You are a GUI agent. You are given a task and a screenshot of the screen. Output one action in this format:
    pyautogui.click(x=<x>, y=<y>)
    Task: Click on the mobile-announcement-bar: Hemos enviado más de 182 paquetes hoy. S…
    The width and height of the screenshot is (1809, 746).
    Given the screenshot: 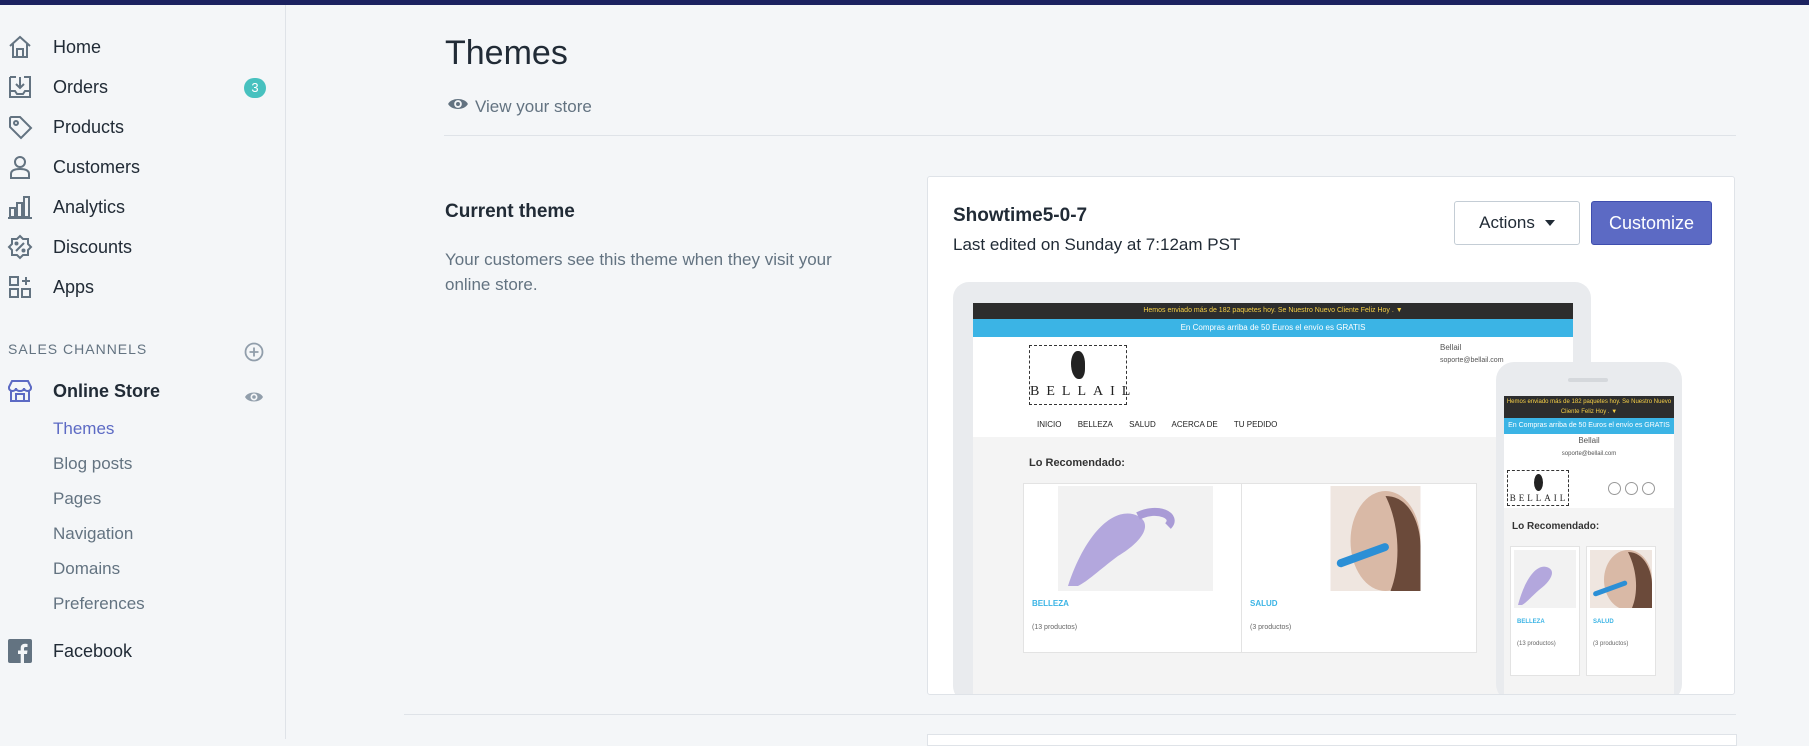 What is the action you would take?
    pyautogui.click(x=1589, y=407)
    